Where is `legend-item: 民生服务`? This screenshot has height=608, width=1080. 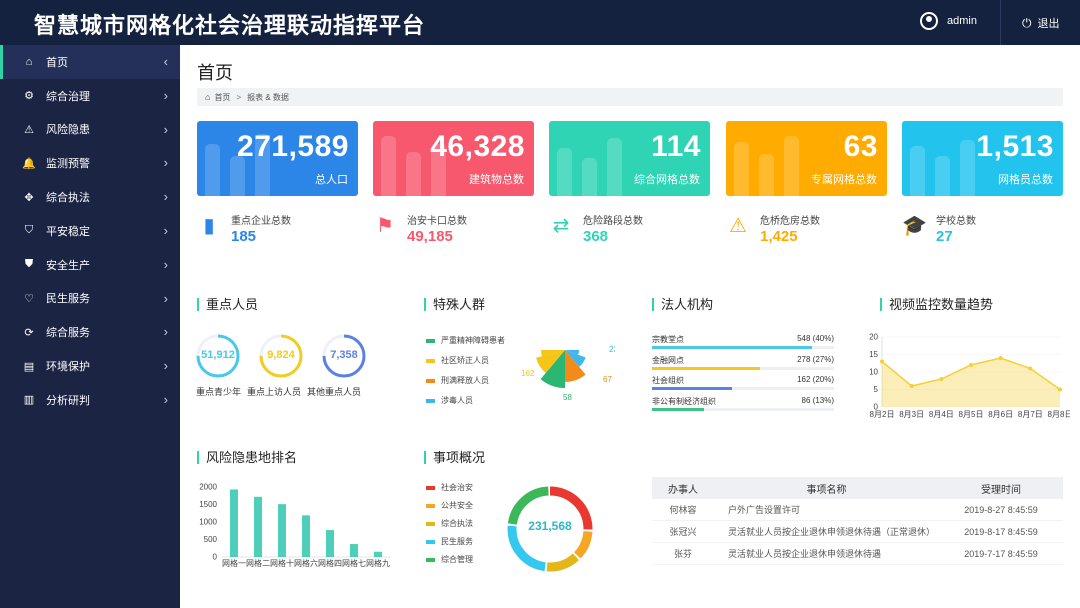
legend-item: 民生服务 is located at coordinates (449, 541).